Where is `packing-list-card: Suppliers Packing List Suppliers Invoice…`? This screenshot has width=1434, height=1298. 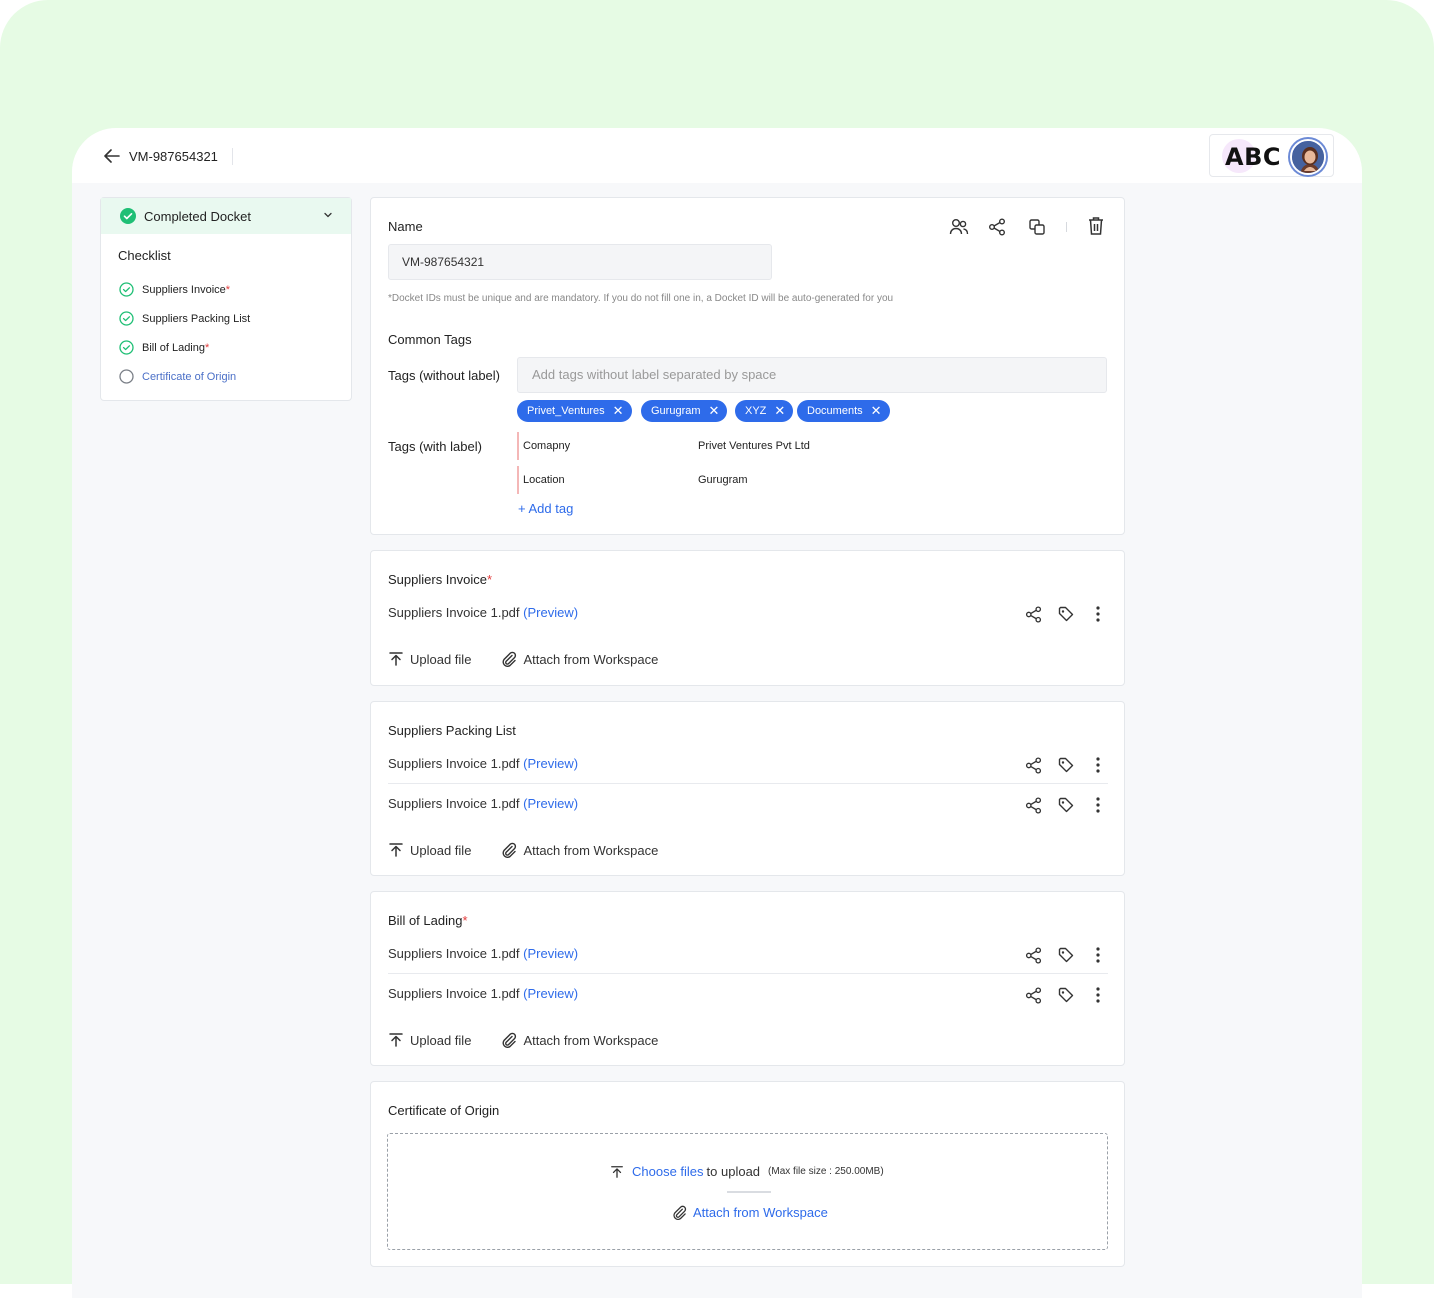 packing-list-card: Suppliers Packing List Suppliers Invoice… is located at coordinates (747, 788).